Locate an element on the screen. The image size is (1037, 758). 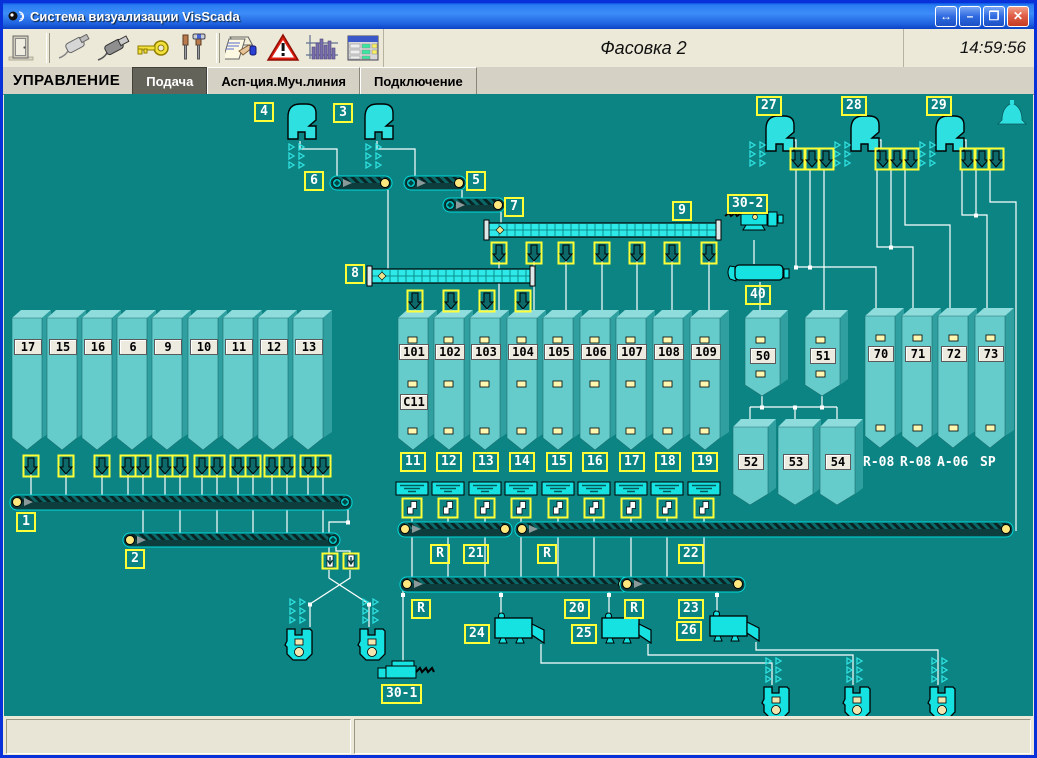
tag-13: 13 is located at coordinates (486, 462).